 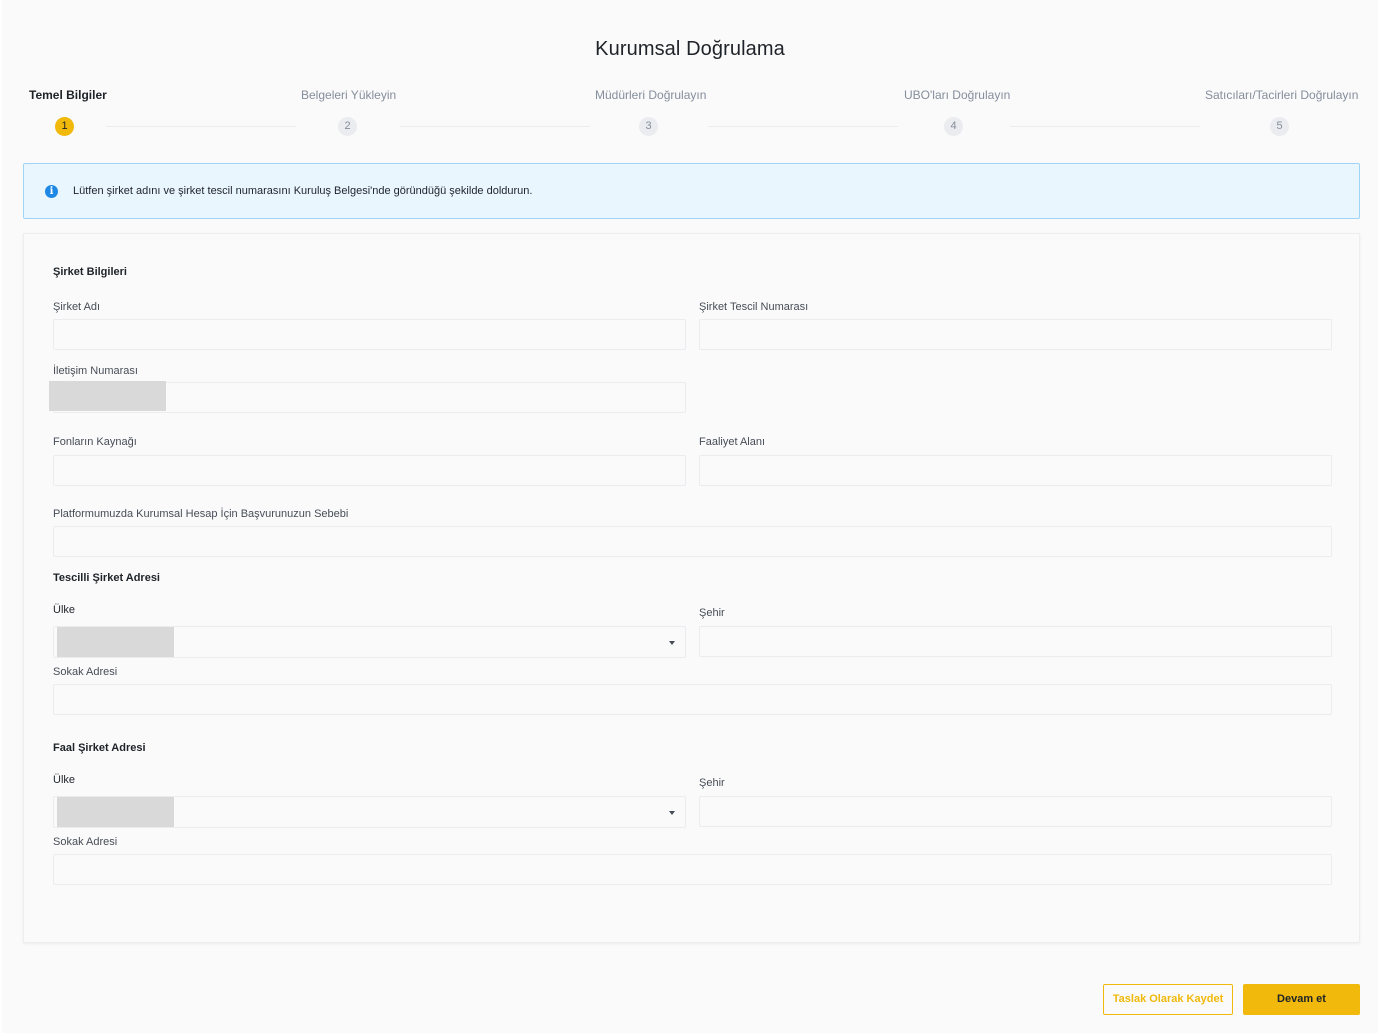 I want to click on registration-number-field, so click(x=1015, y=334).